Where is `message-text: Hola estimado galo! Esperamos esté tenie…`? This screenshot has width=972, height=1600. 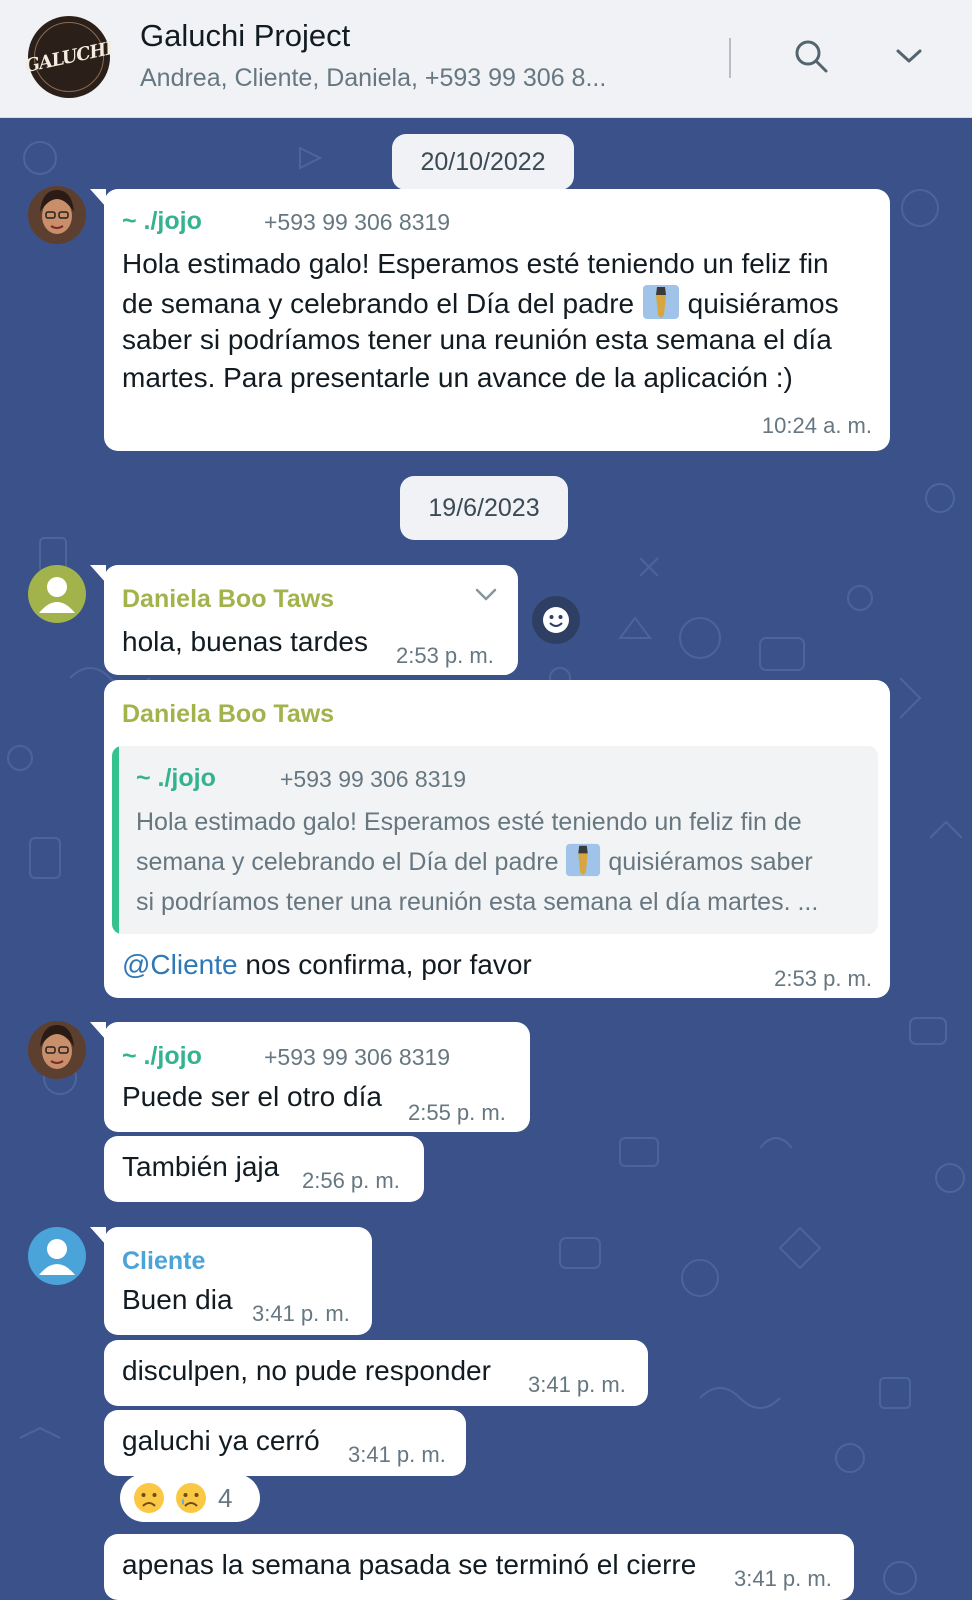 message-text: Hola estimado galo! Esperamos esté tenie… is located at coordinates (475, 263).